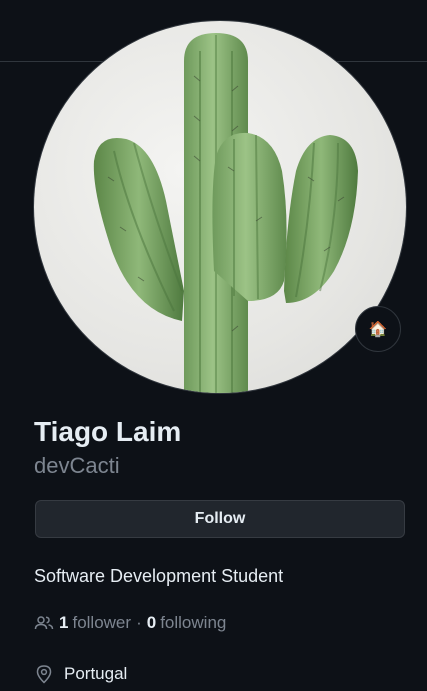  I want to click on people-icon, so click(44, 623).